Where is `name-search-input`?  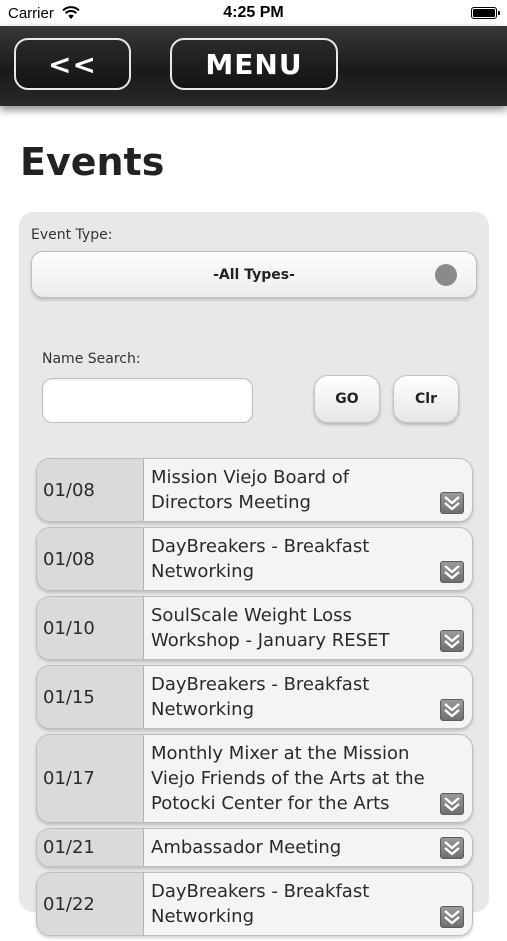 name-search-input is located at coordinates (147, 400).